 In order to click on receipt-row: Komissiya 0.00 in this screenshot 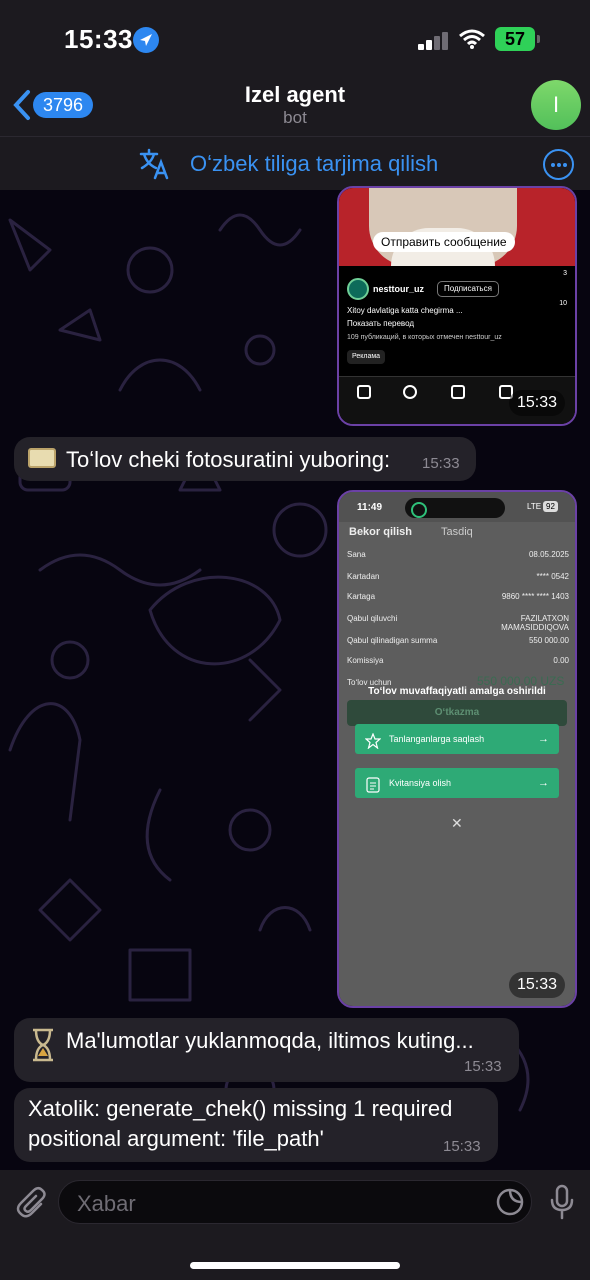, I will do `click(458, 660)`.